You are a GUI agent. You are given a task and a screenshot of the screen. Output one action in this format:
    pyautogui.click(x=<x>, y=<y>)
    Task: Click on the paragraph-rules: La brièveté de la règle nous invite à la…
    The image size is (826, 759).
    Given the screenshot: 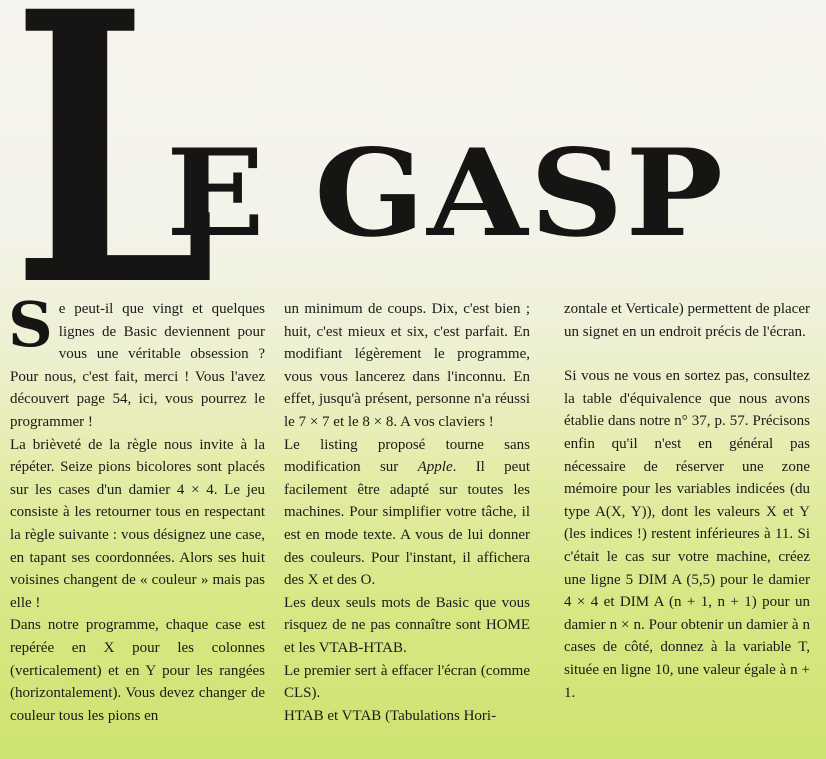 What is the action you would take?
    pyautogui.click(x=137, y=523)
    